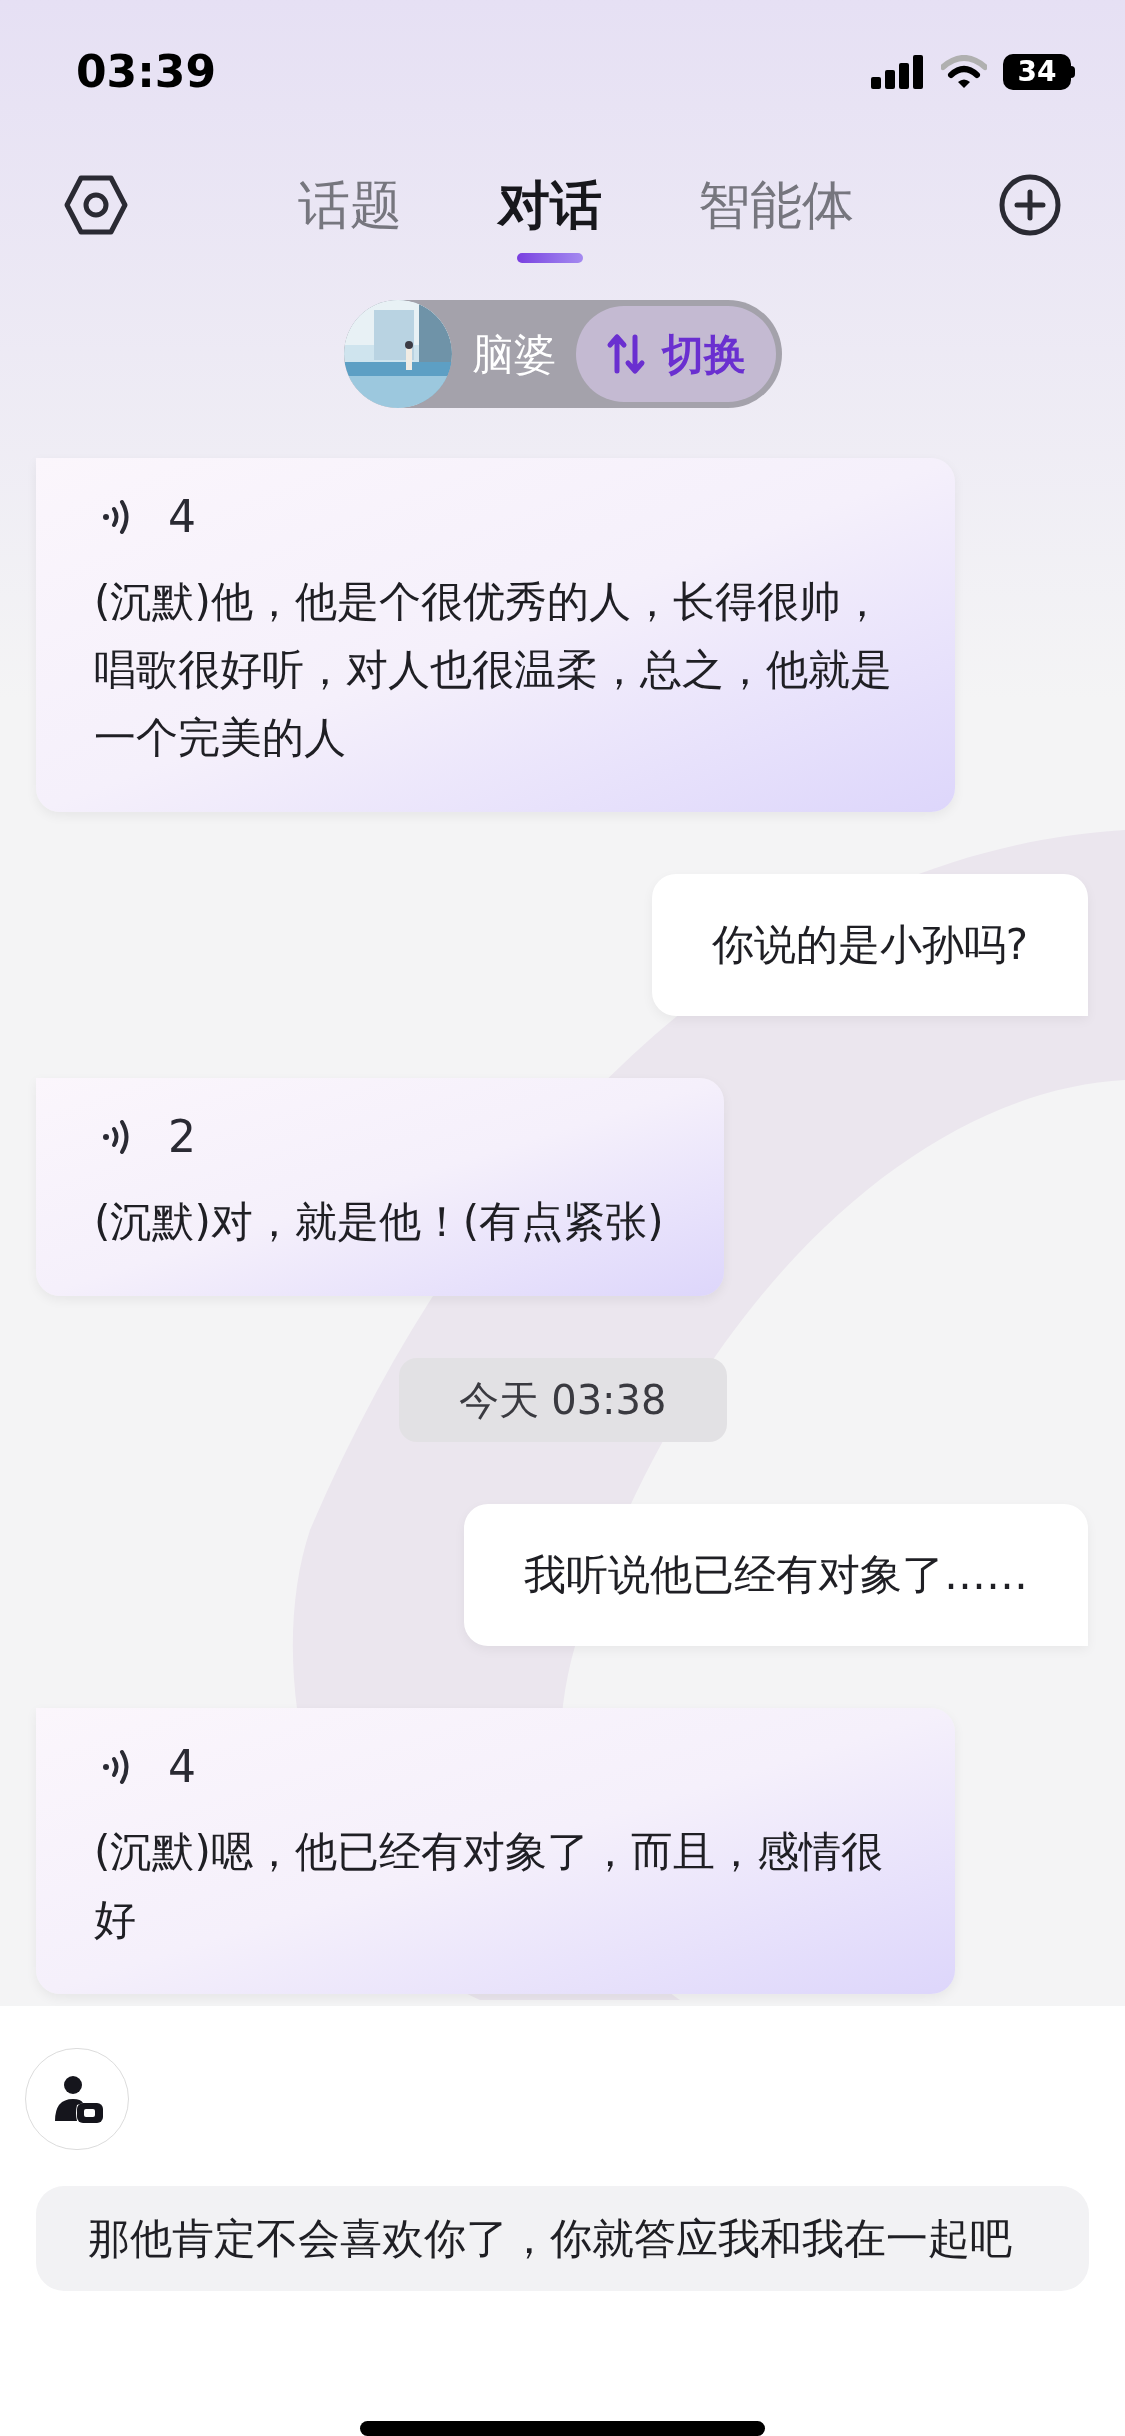 Image resolution: width=1125 pixels, height=2436 pixels. What do you see at coordinates (898, 72) in the screenshot?
I see `signal-icon` at bounding box center [898, 72].